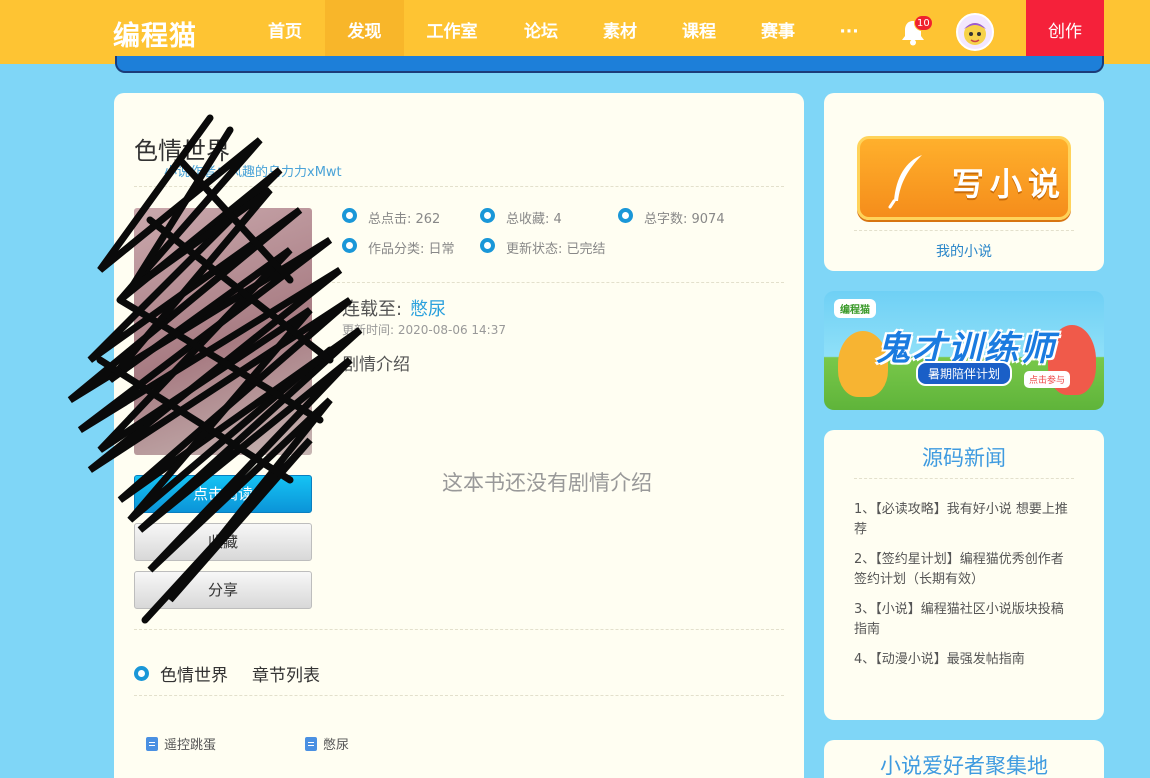 This screenshot has width=1150, height=778. What do you see at coordinates (534, 219) in the screenshot?
I see `total-favorites: 总收藏: 4` at bounding box center [534, 219].